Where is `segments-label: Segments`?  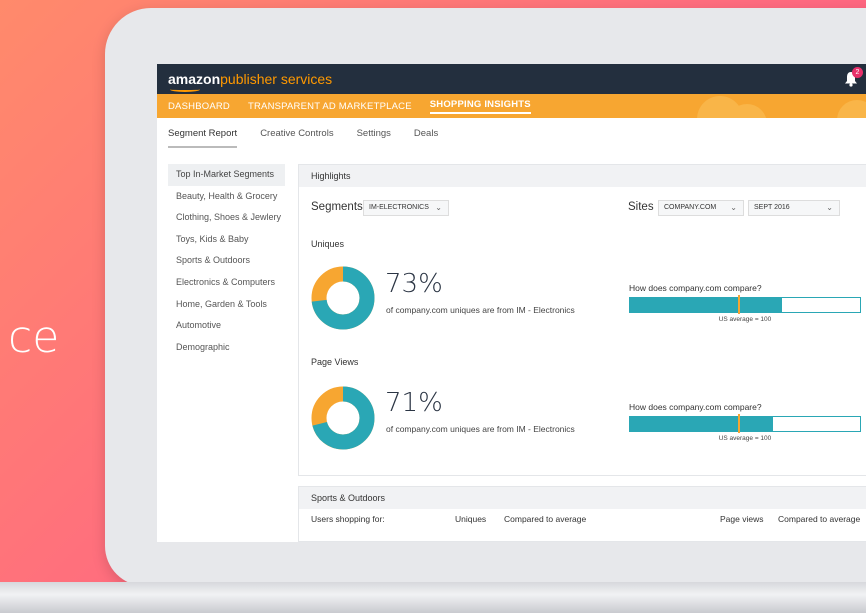
segments-label: Segments is located at coordinates (337, 207).